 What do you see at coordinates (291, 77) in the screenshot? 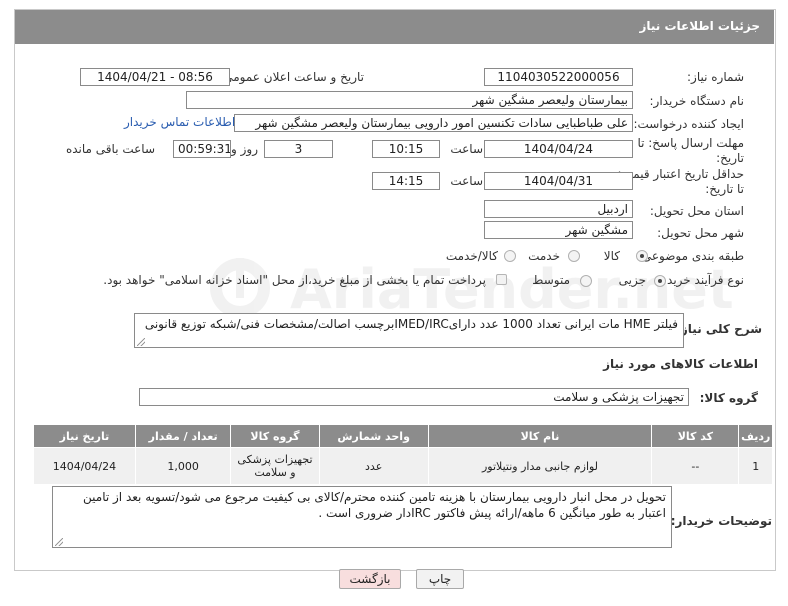
I see `announce-label: تاریخ و ساعت اعلان عمومی:` at bounding box center [291, 77].